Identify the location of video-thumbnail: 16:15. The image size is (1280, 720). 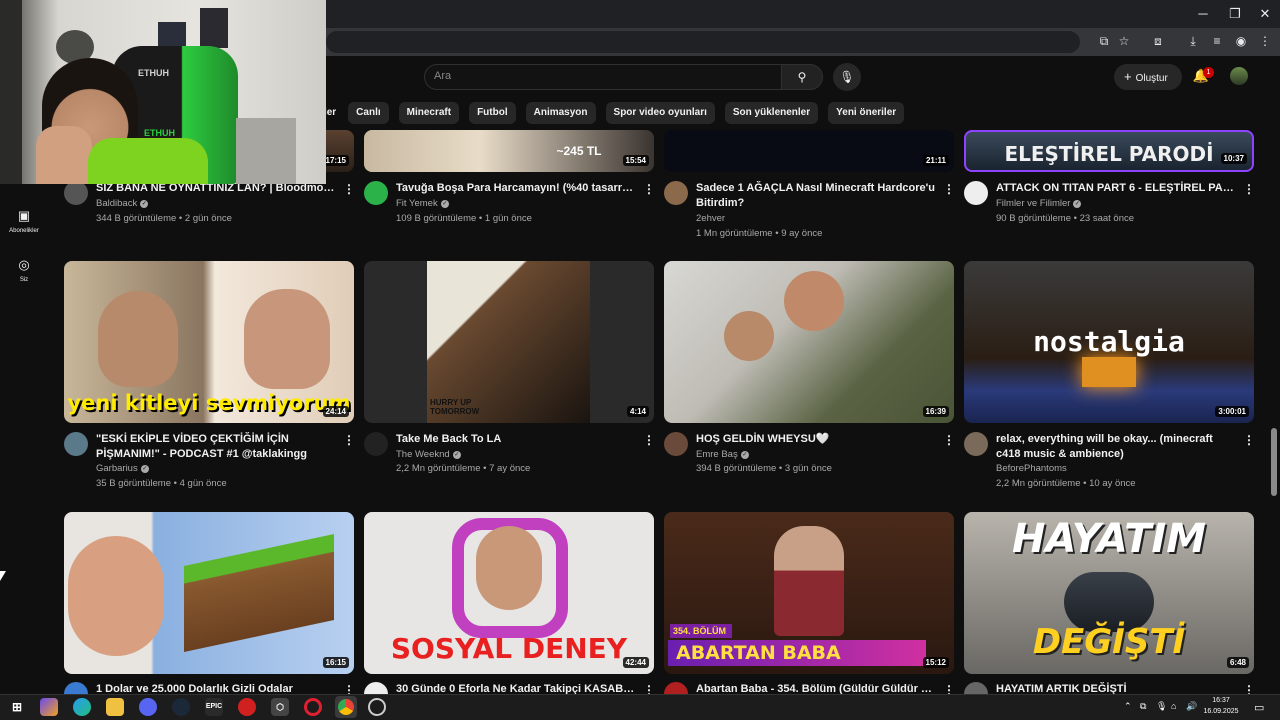
(209, 593).